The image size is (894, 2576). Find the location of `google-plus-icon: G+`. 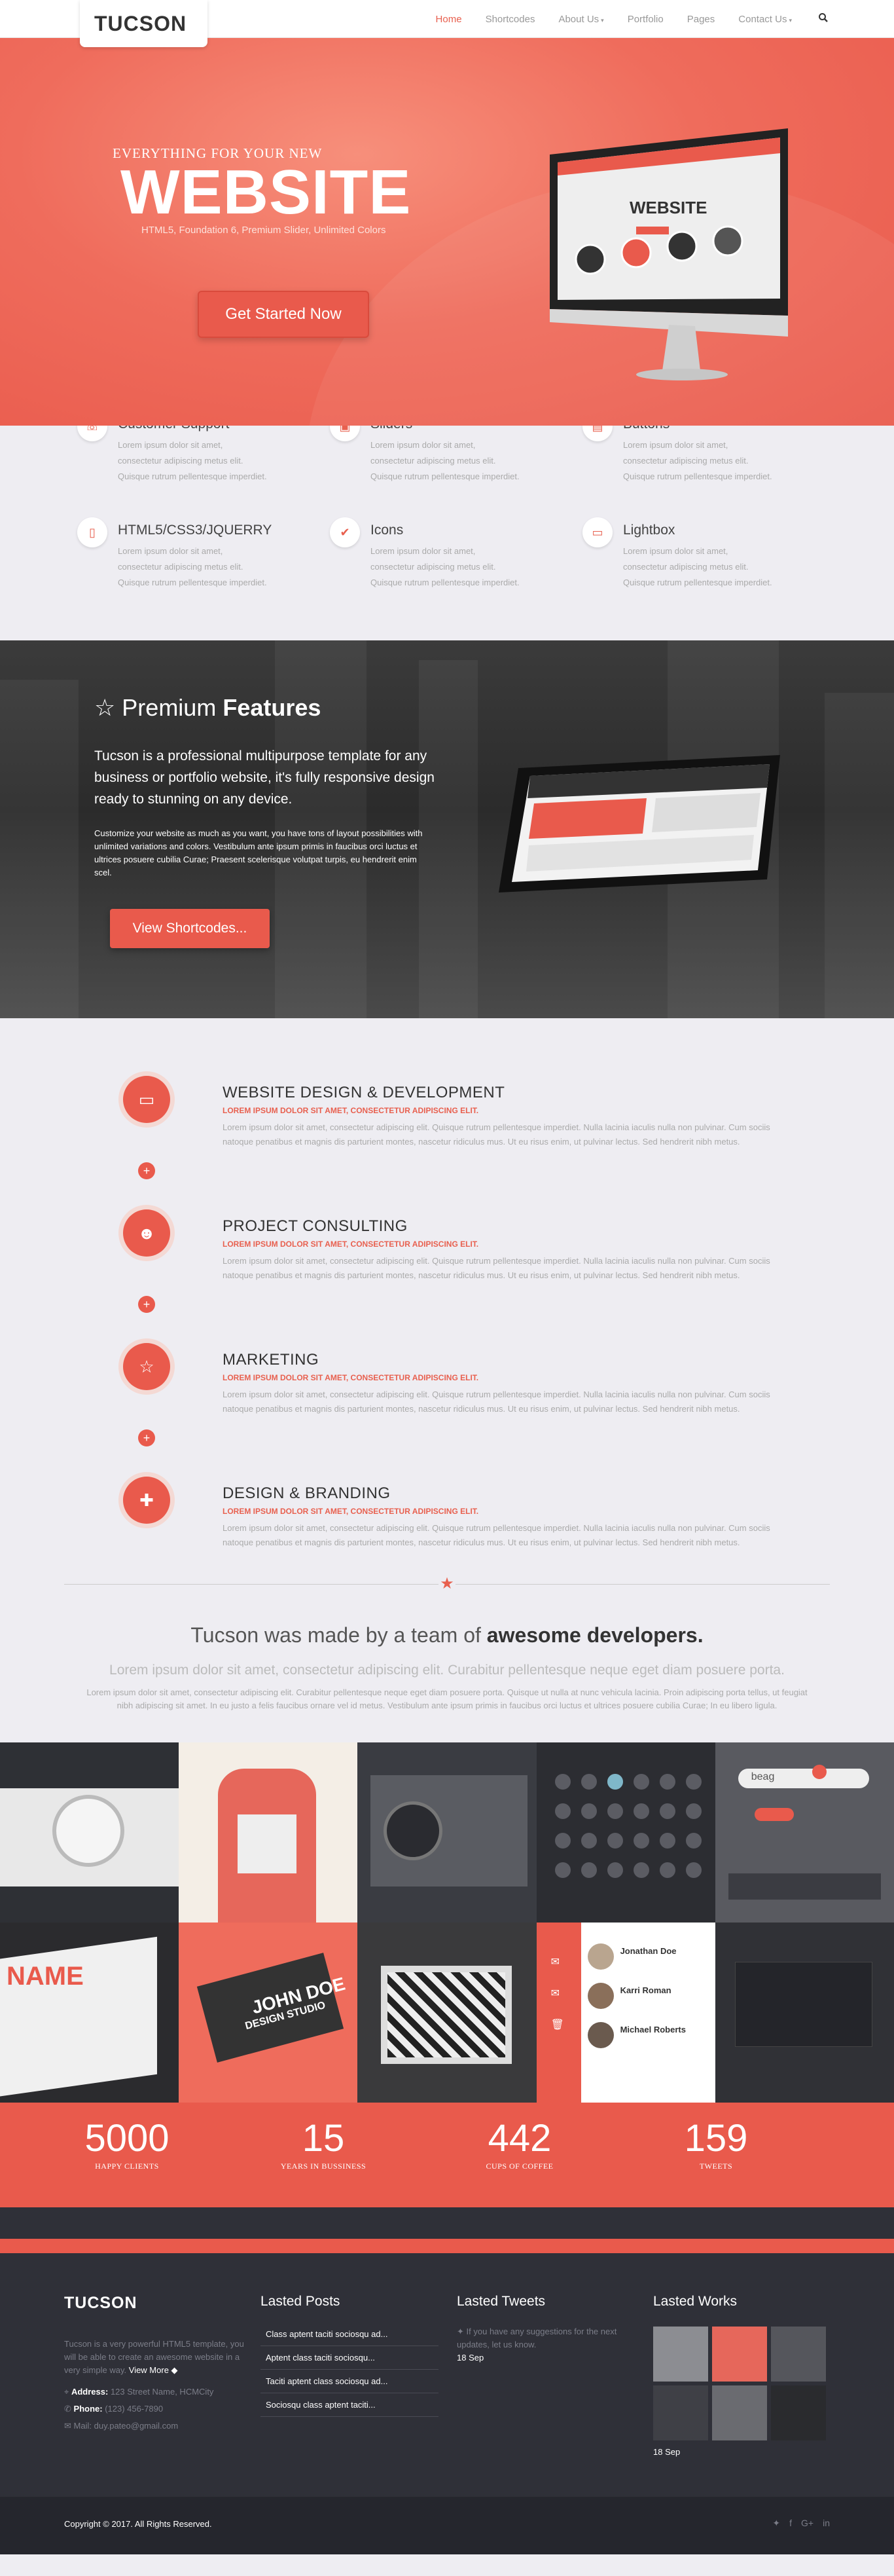

google-plus-icon: G+ is located at coordinates (807, 2523).